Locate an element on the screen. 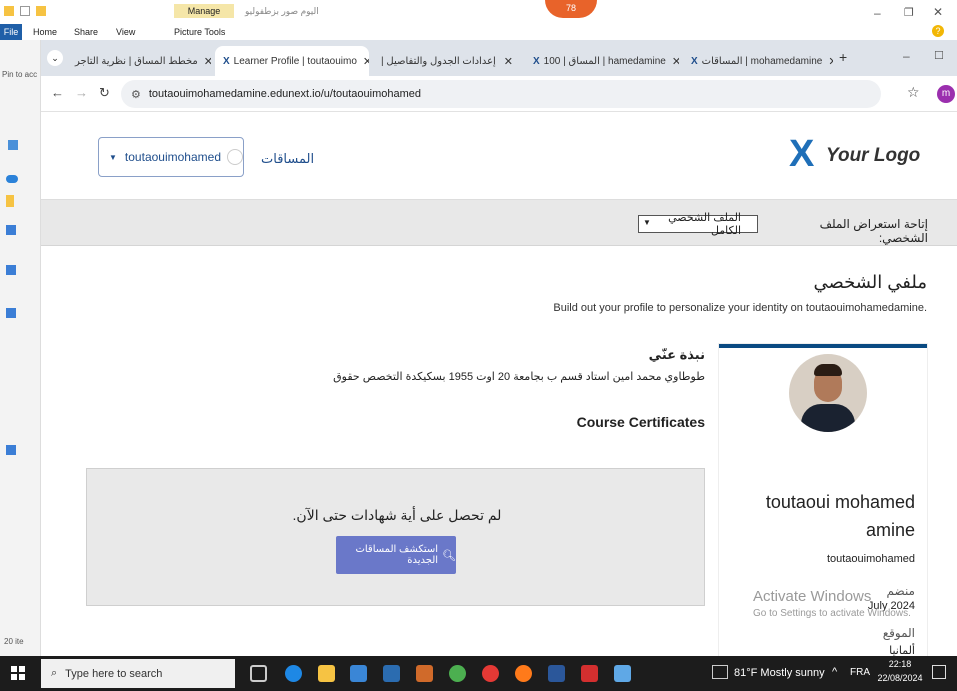 The image size is (957, 691). weather-icon is located at coordinates (720, 672).